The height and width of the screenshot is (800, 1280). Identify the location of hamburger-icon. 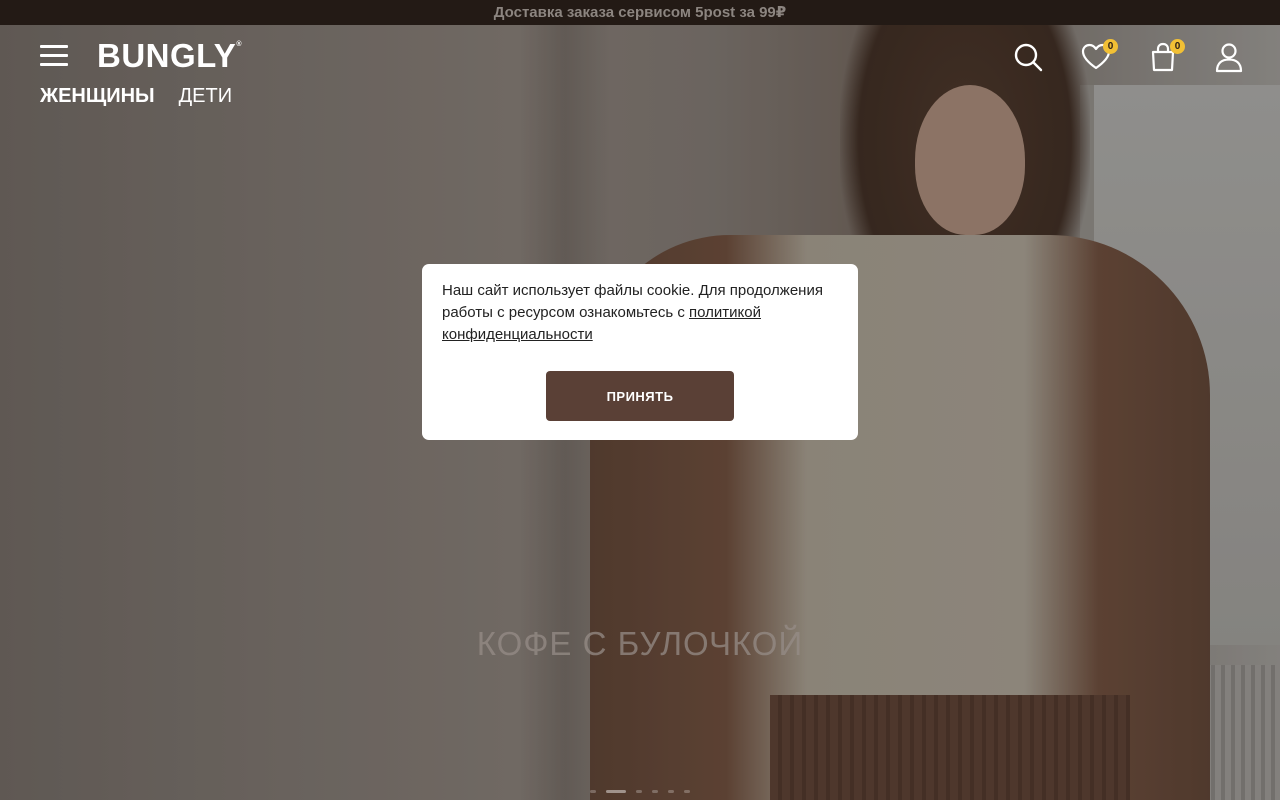
(54, 56).